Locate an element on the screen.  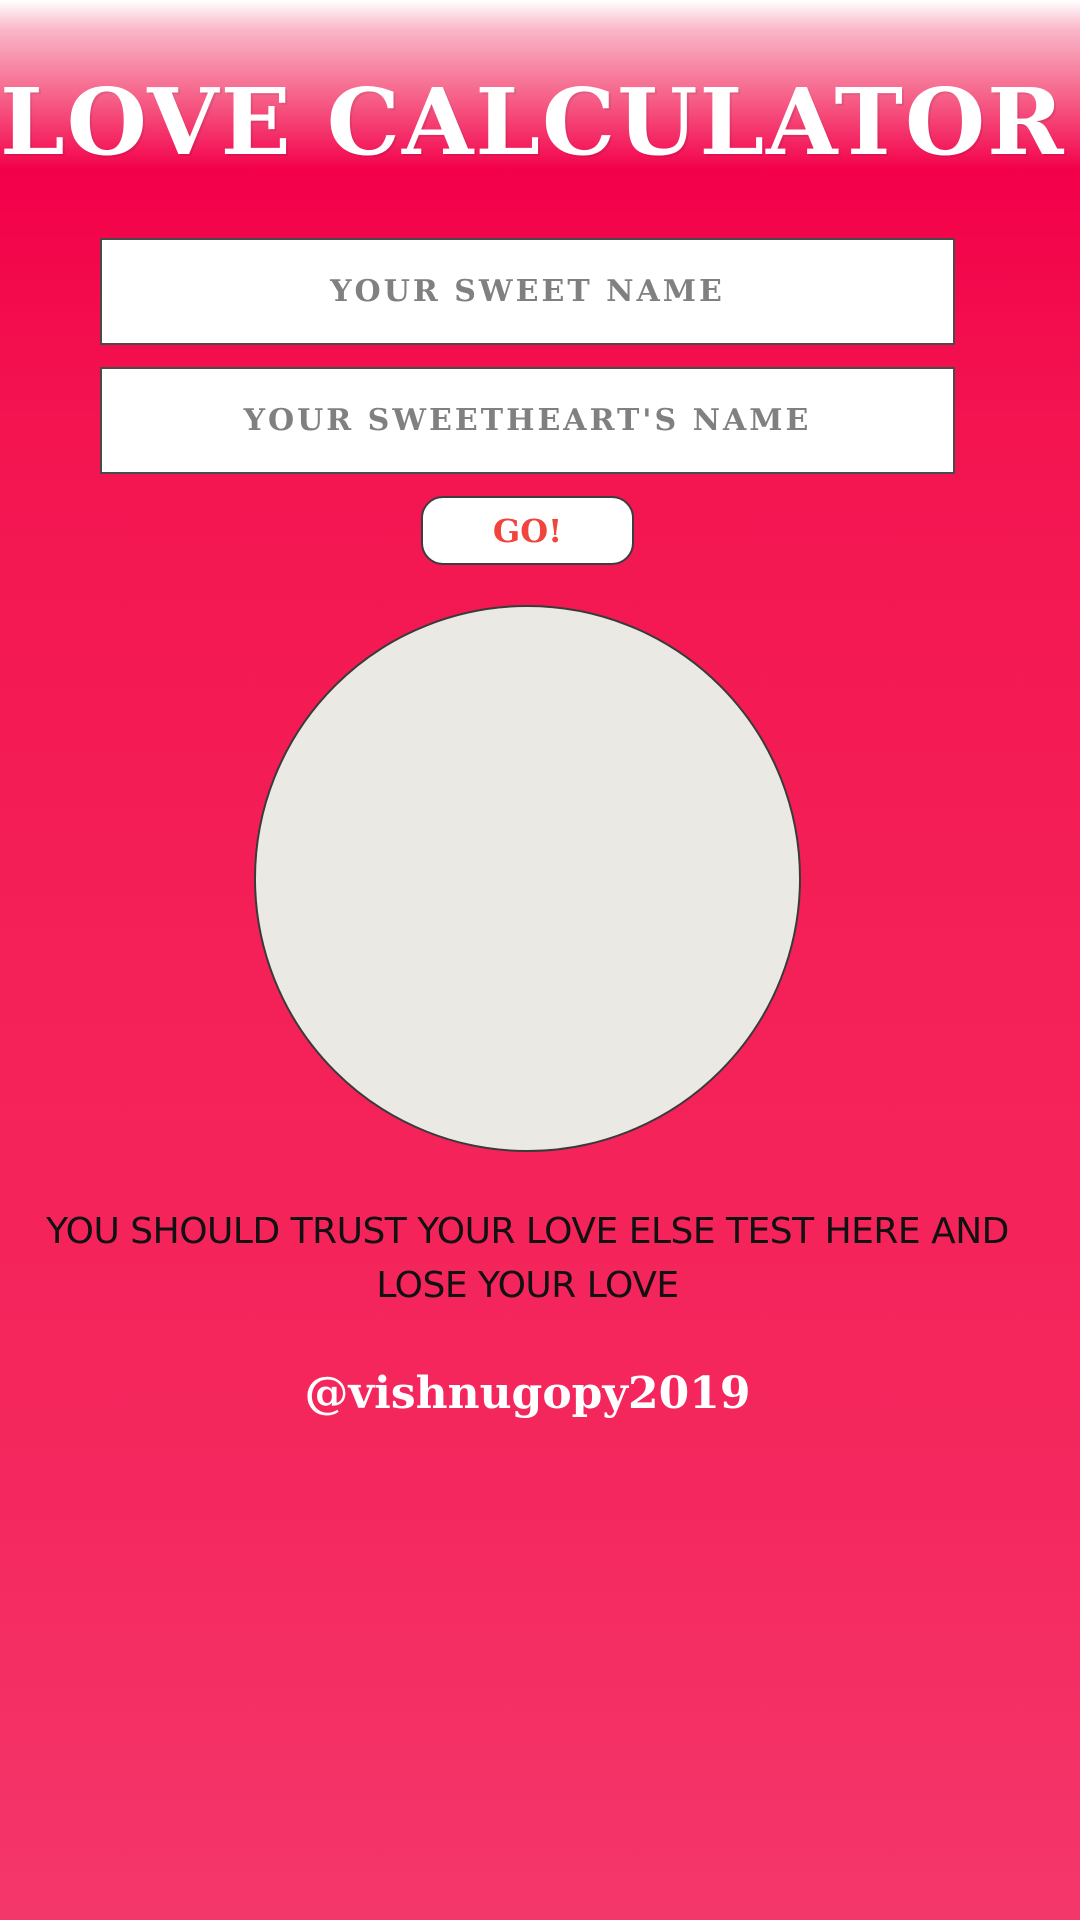
your-name-input is located at coordinates (527, 291).